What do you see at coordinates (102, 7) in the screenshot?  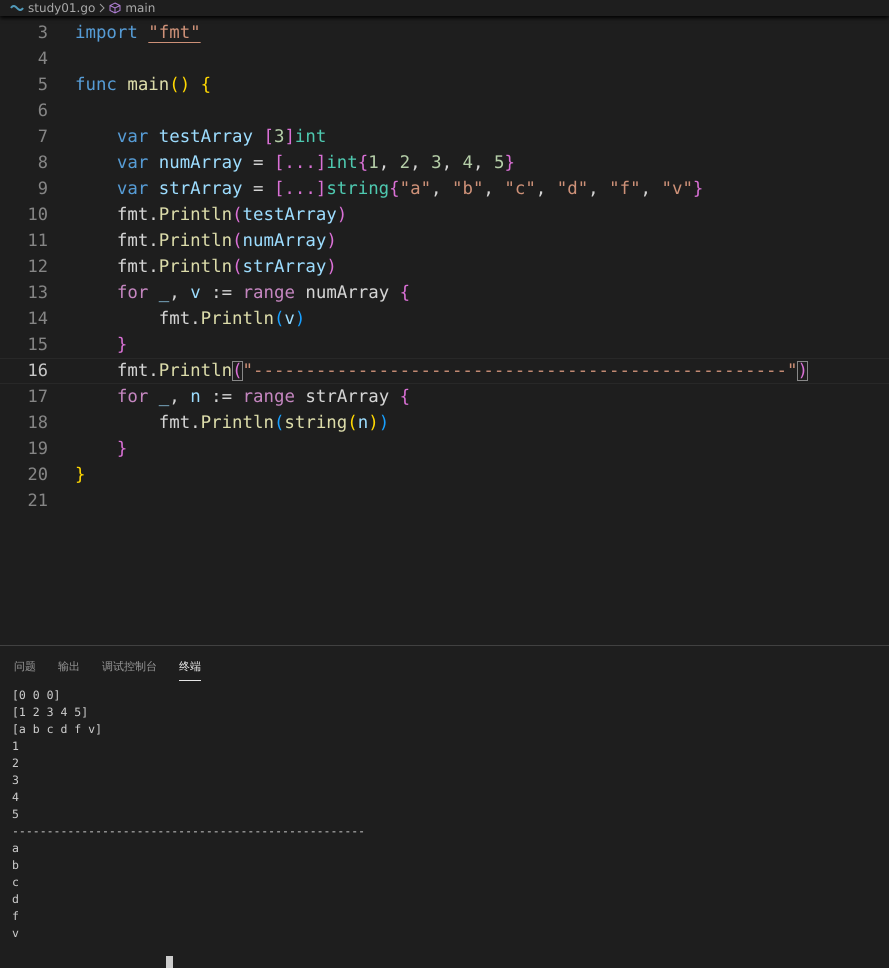 I see `chevron-icon` at bounding box center [102, 7].